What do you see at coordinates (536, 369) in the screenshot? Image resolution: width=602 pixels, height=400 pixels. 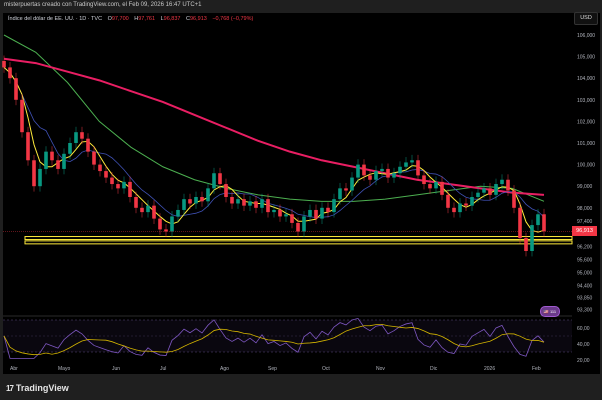 I see `time-axis-label: Feb` at bounding box center [536, 369].